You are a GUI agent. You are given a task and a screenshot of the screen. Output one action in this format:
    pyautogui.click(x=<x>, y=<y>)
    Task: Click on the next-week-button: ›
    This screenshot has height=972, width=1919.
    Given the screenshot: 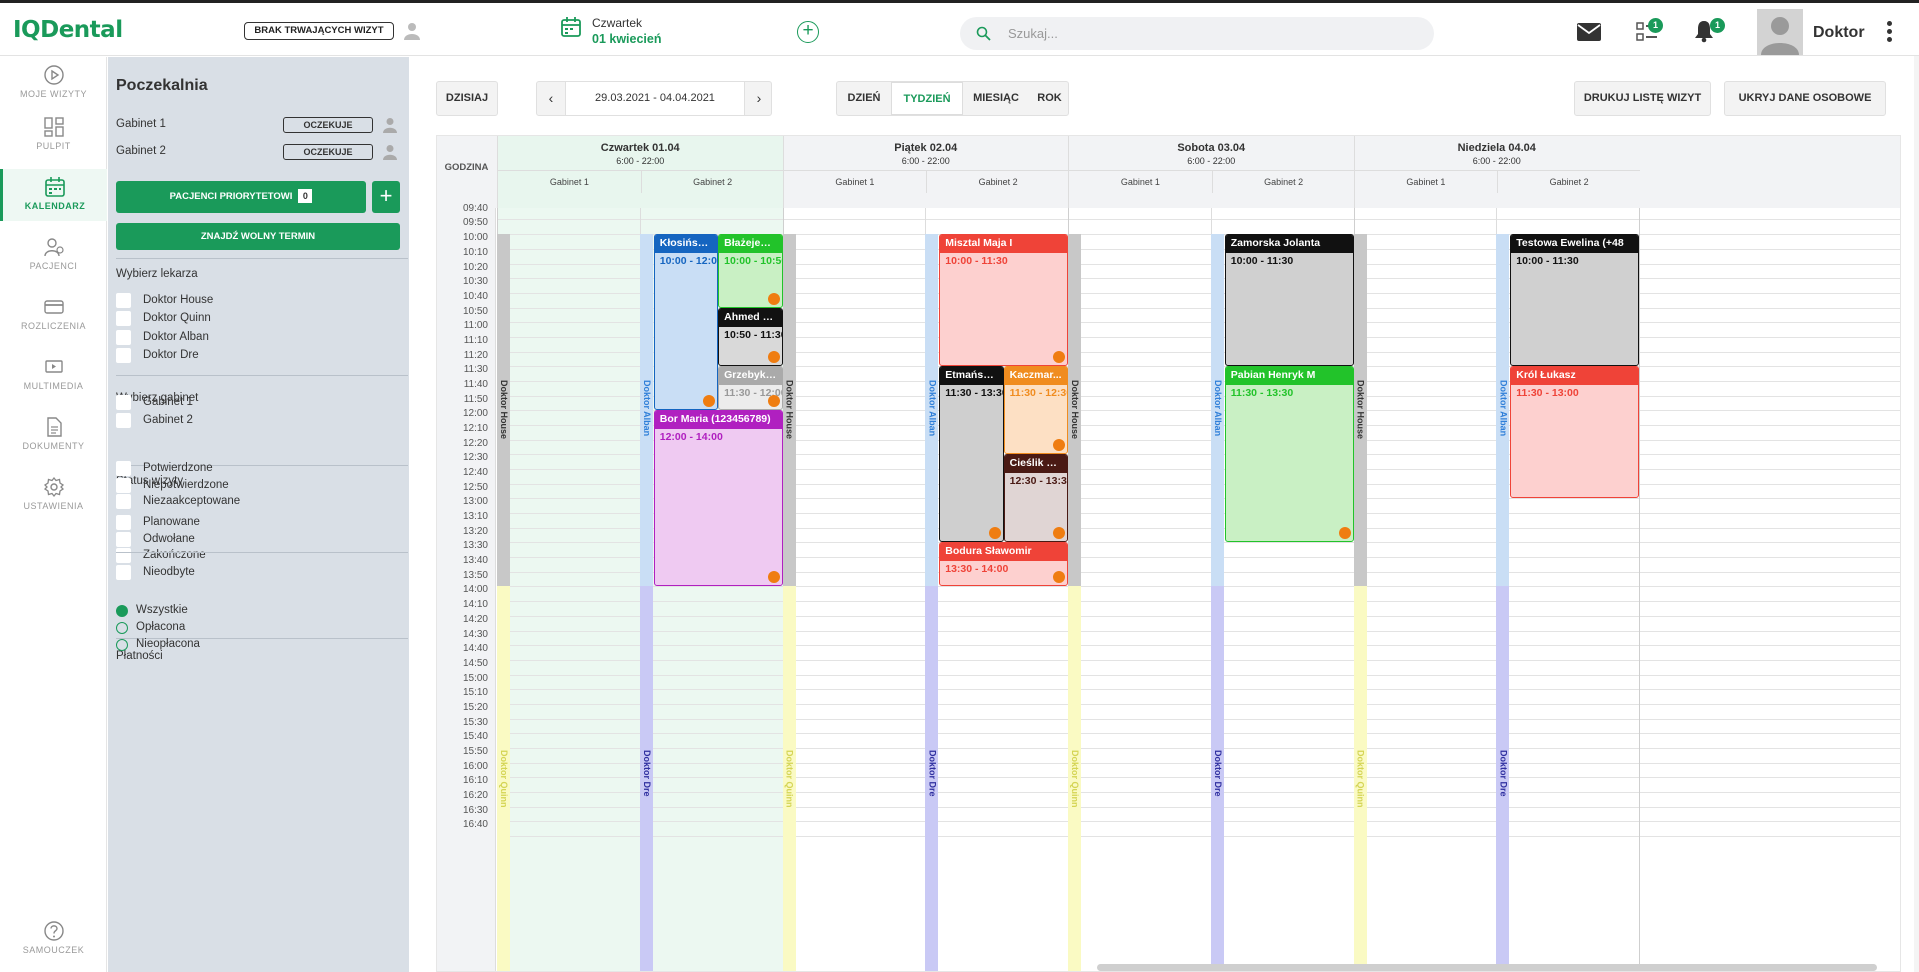 What is the action you would take?
    pyautogui.click(x=759, y=98)
    